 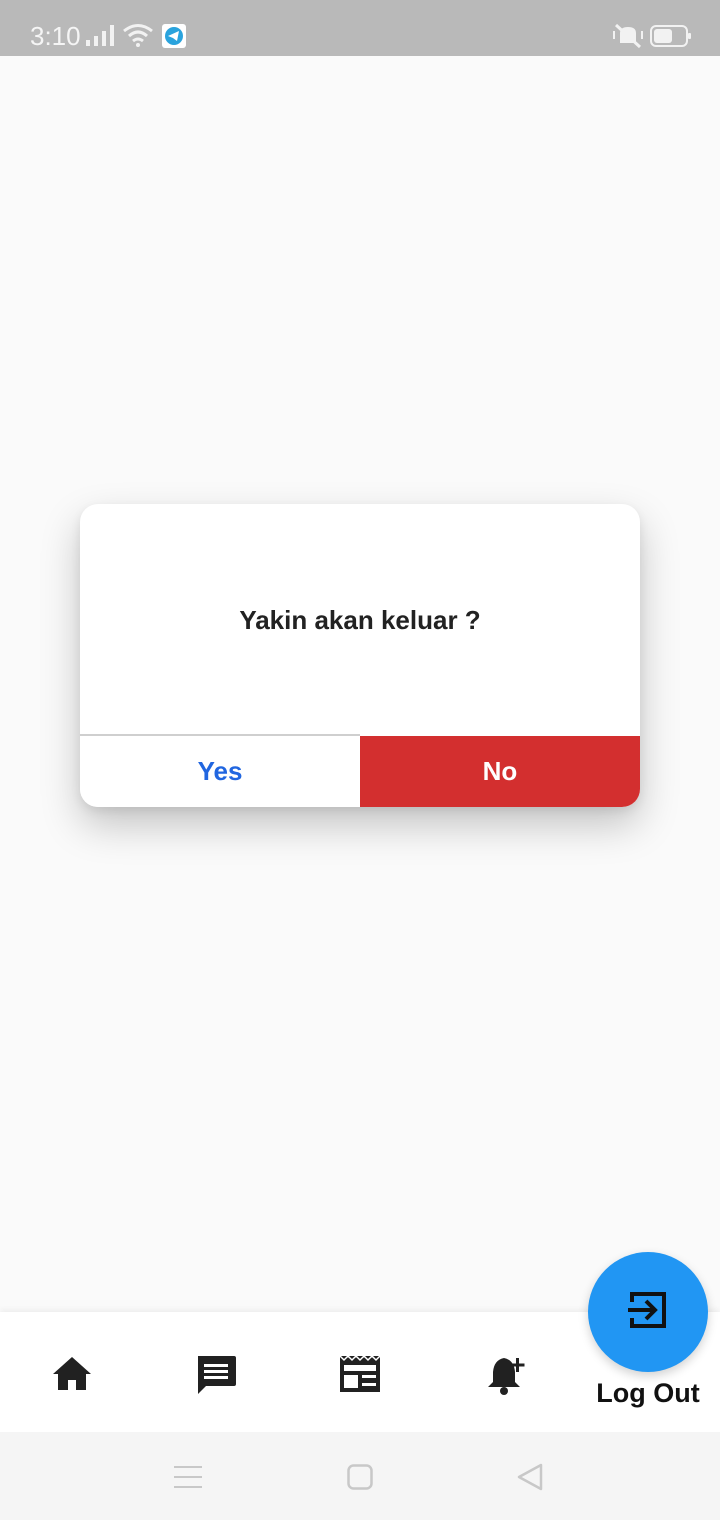 What do you see at coordinates (671, 38) in the screenshot?
I see `battery-icon` at bounding box center [671, 38].